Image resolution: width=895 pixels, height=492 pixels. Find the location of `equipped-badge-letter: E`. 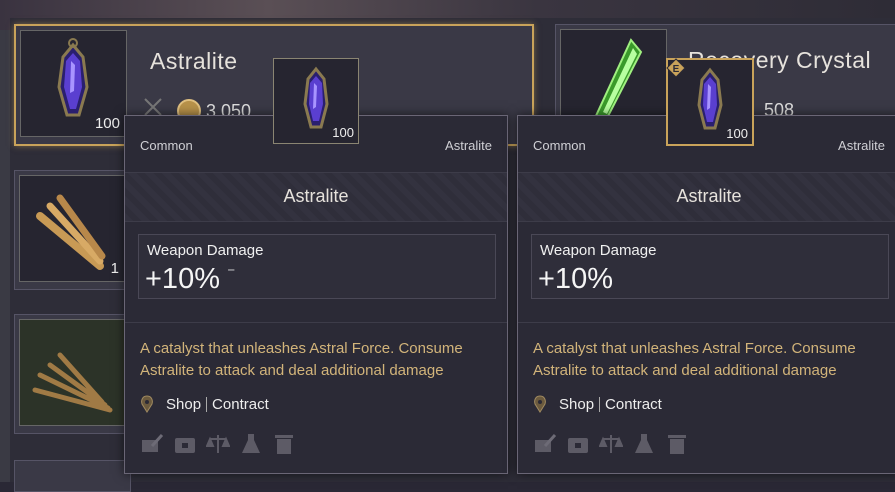

equipped-badge-letter: E is located at coordinates (676, 69).